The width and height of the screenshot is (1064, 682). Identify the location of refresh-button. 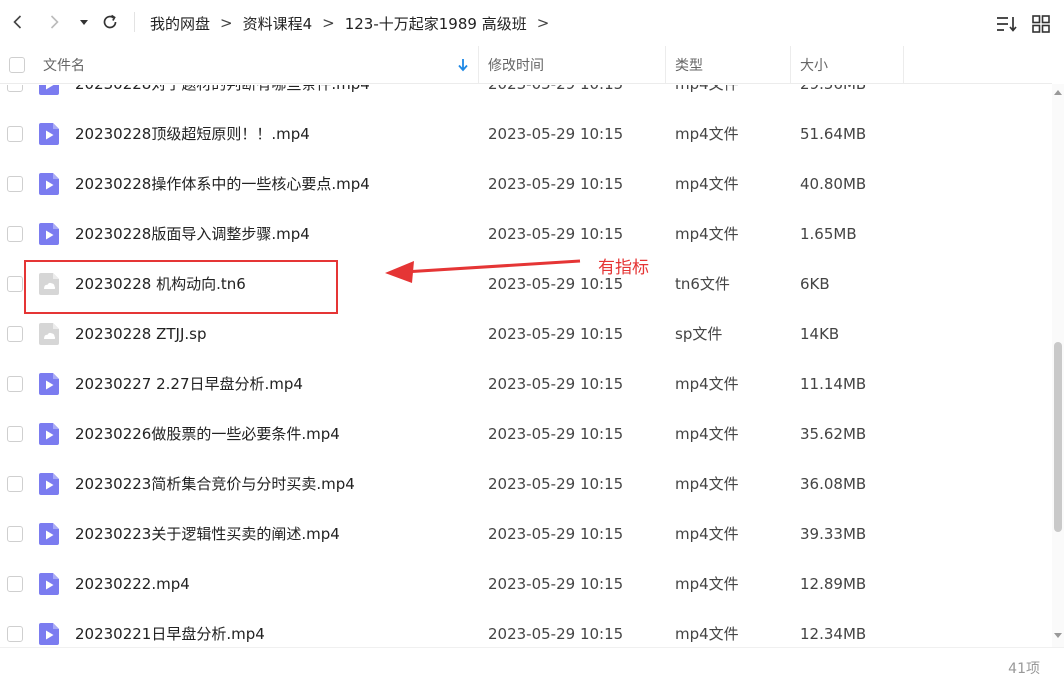
(110, 22).